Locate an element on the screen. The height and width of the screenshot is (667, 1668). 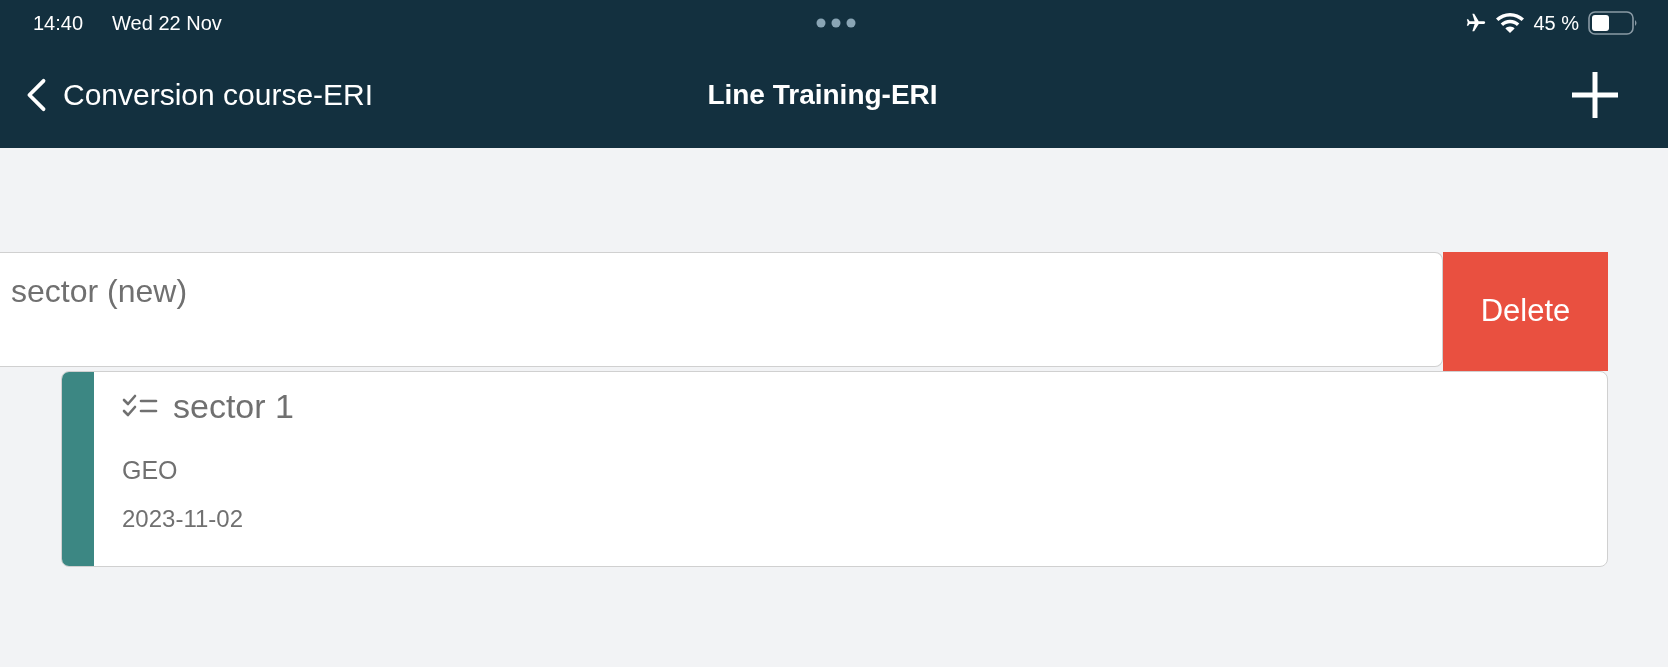
status-time: 14:40 is located at coordinates (58, 23).